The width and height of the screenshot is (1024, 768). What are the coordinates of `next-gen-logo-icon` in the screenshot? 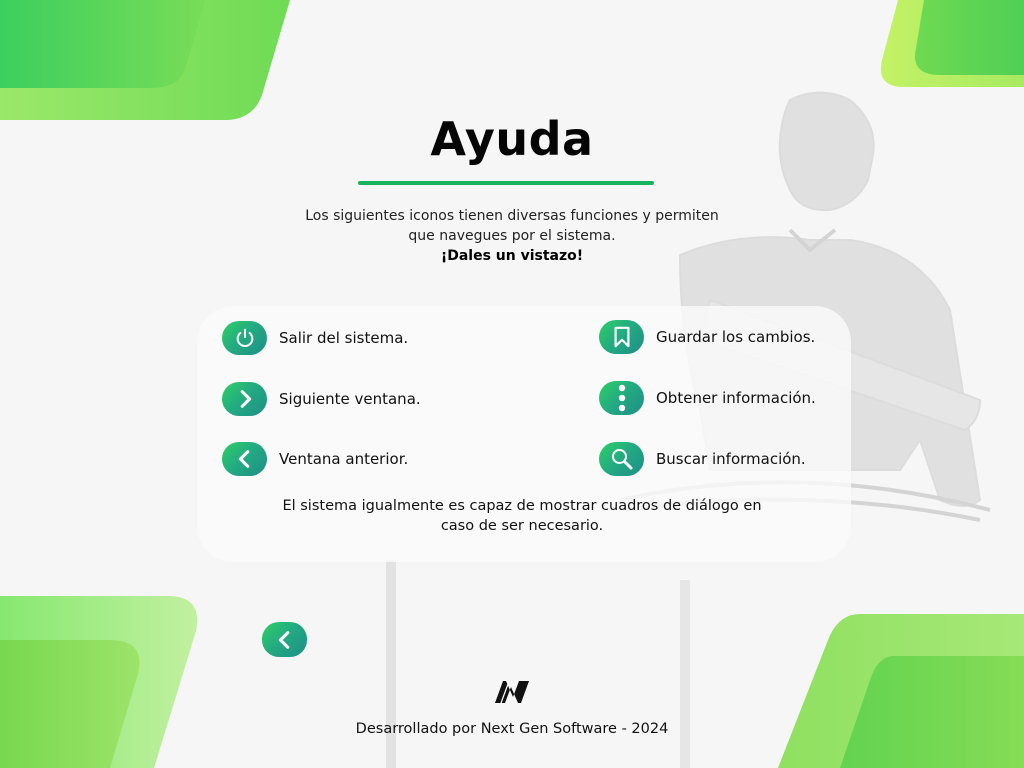 It's located at (512, 692).